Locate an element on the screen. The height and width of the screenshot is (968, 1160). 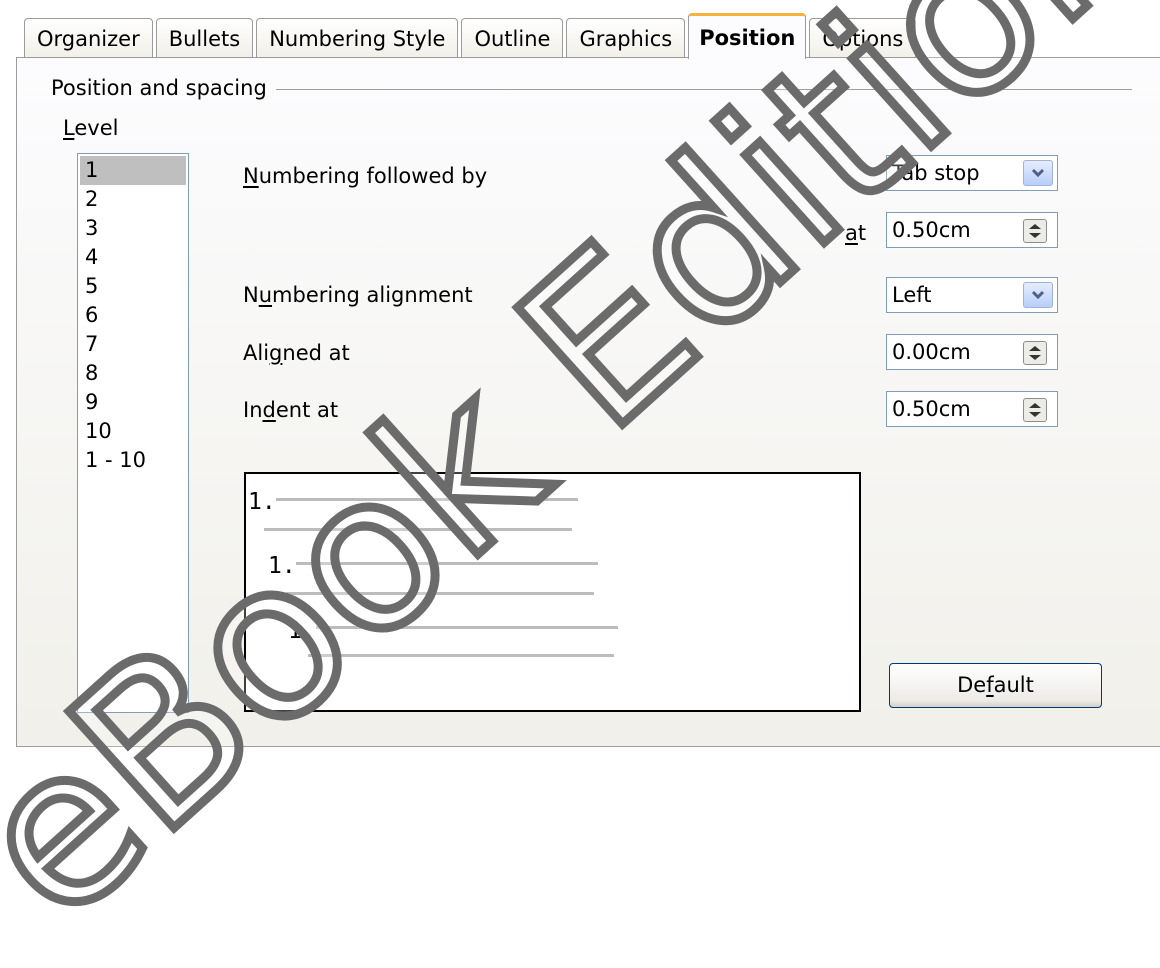
hotkey-n: N is located at coordinates (251, 176).